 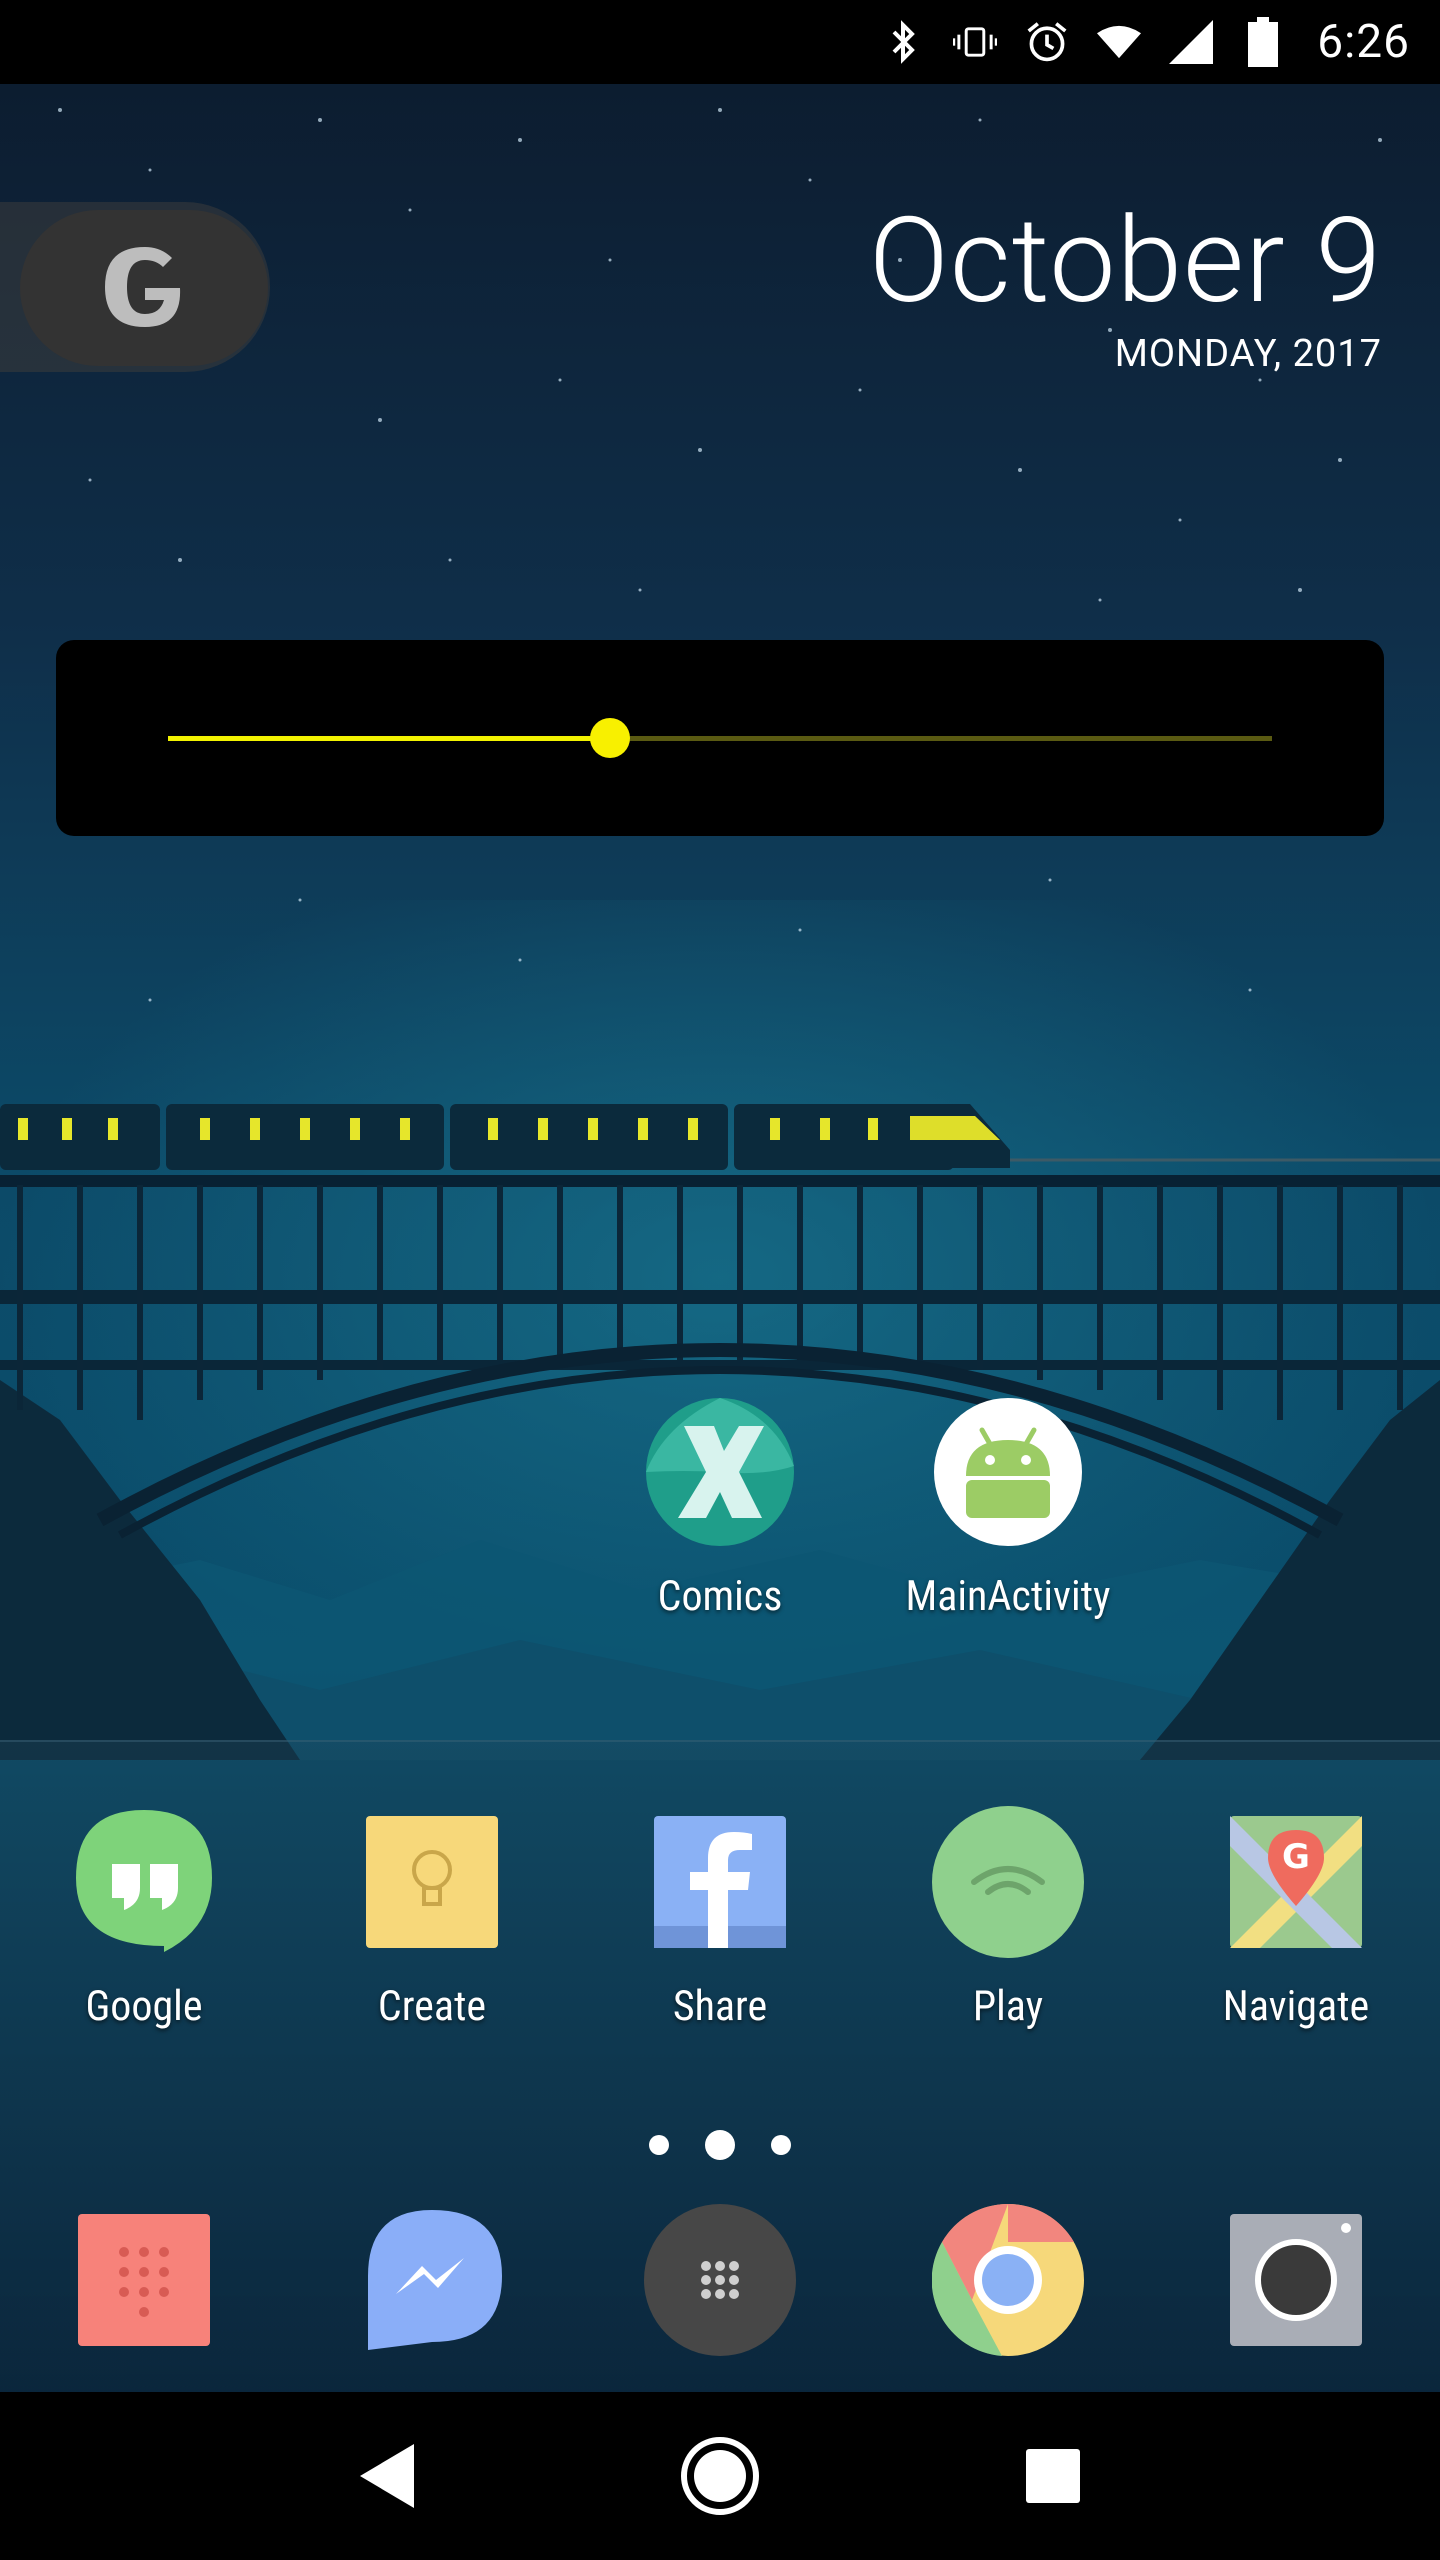 What do you see at coordinates (903, 42) in the screenshot?
I see `bluetooth-icon` at bounding box center [903, 42].